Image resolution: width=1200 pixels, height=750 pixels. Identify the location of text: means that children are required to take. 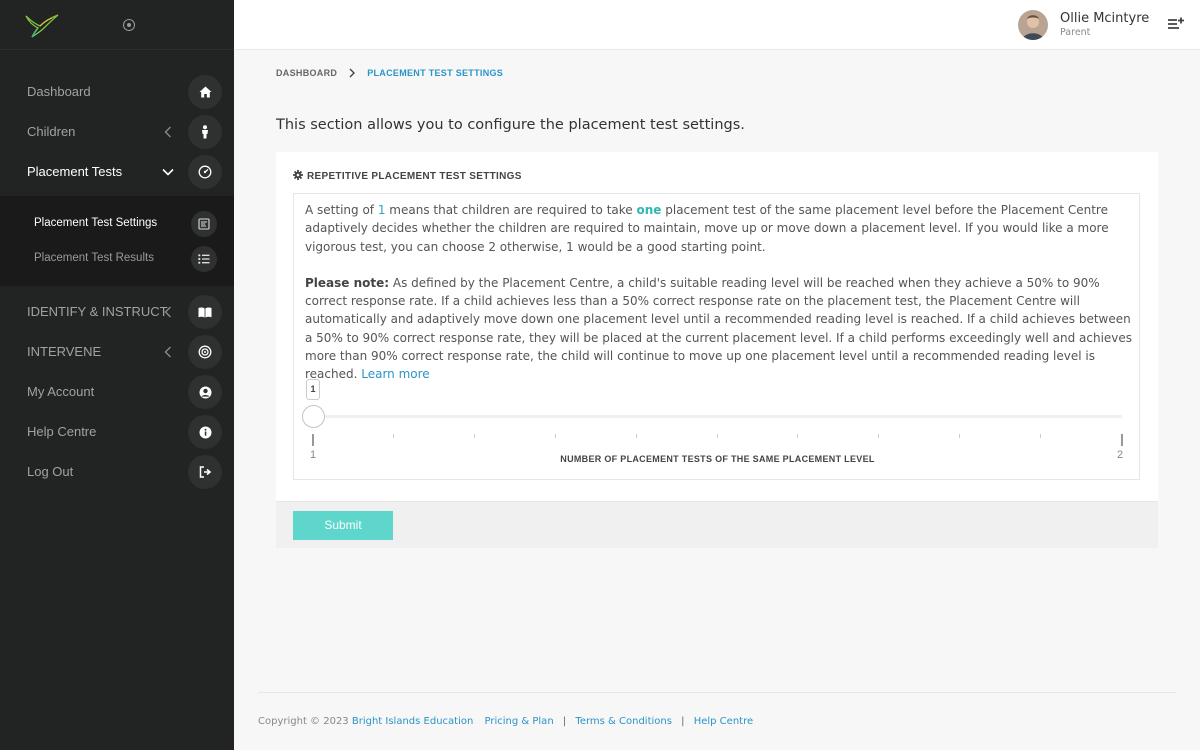
(511, 210).